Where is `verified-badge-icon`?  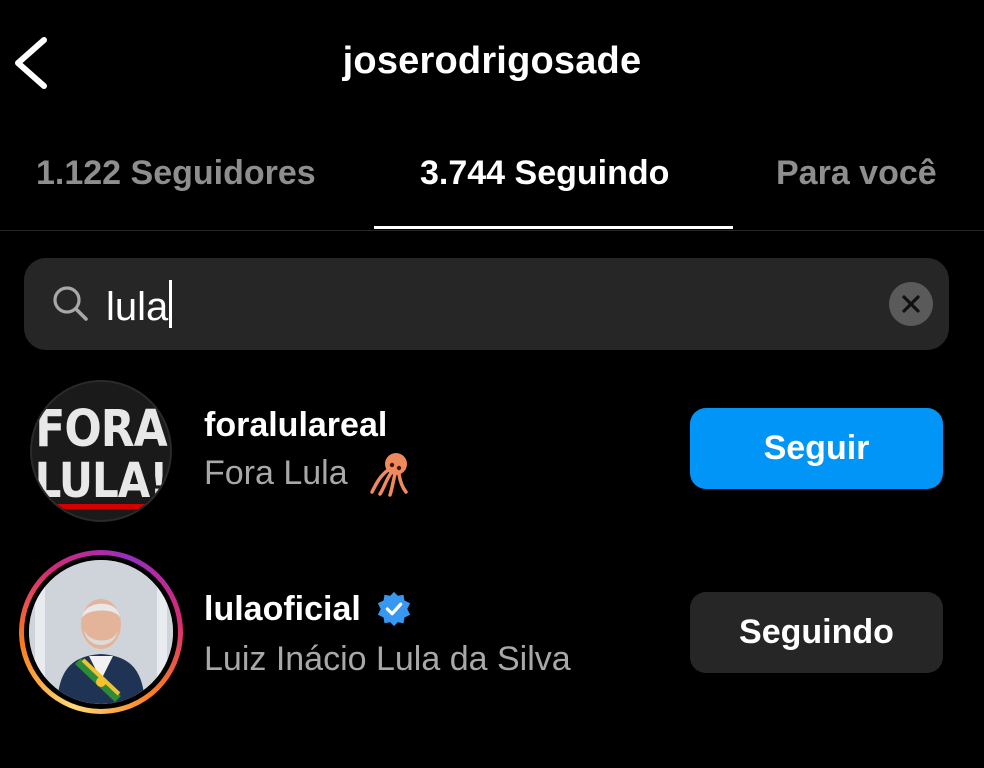 verified-badge-icon is located at coordinates (394, 609).